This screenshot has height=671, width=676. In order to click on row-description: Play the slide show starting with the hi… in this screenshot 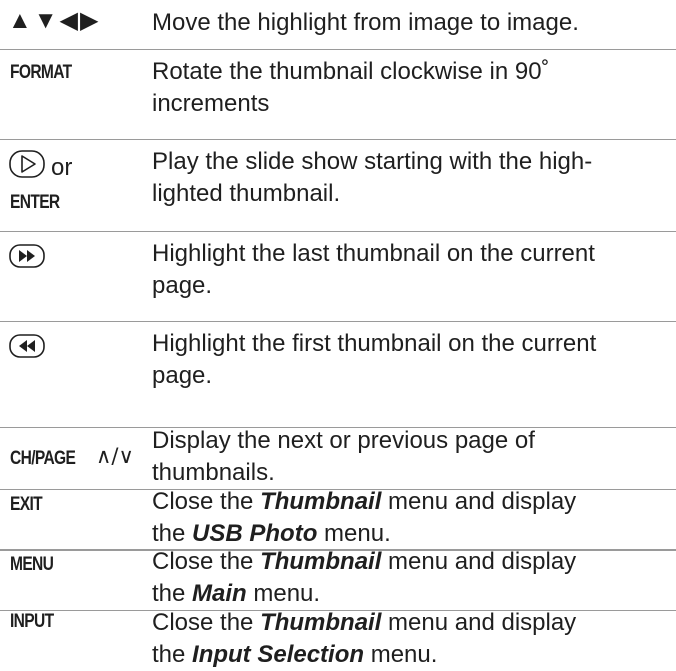, I will do `click(409, 178)`.